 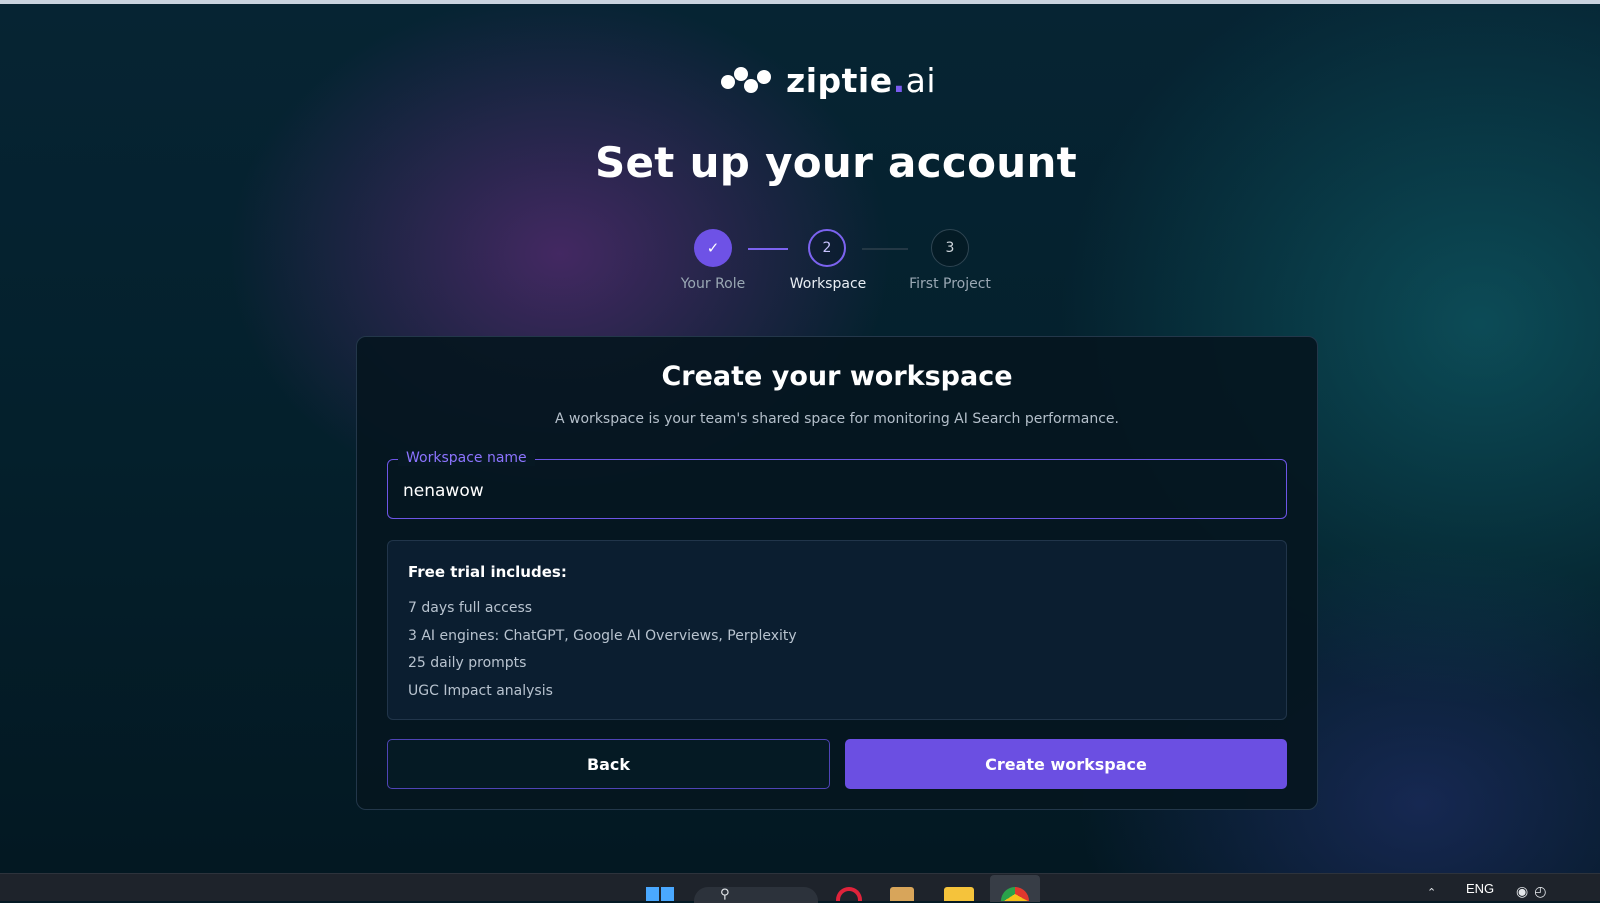 What do you see at coordinates (836, 162) in the screenshot?
I see `page-title: Set up your account` at bounding box center [836, 162].